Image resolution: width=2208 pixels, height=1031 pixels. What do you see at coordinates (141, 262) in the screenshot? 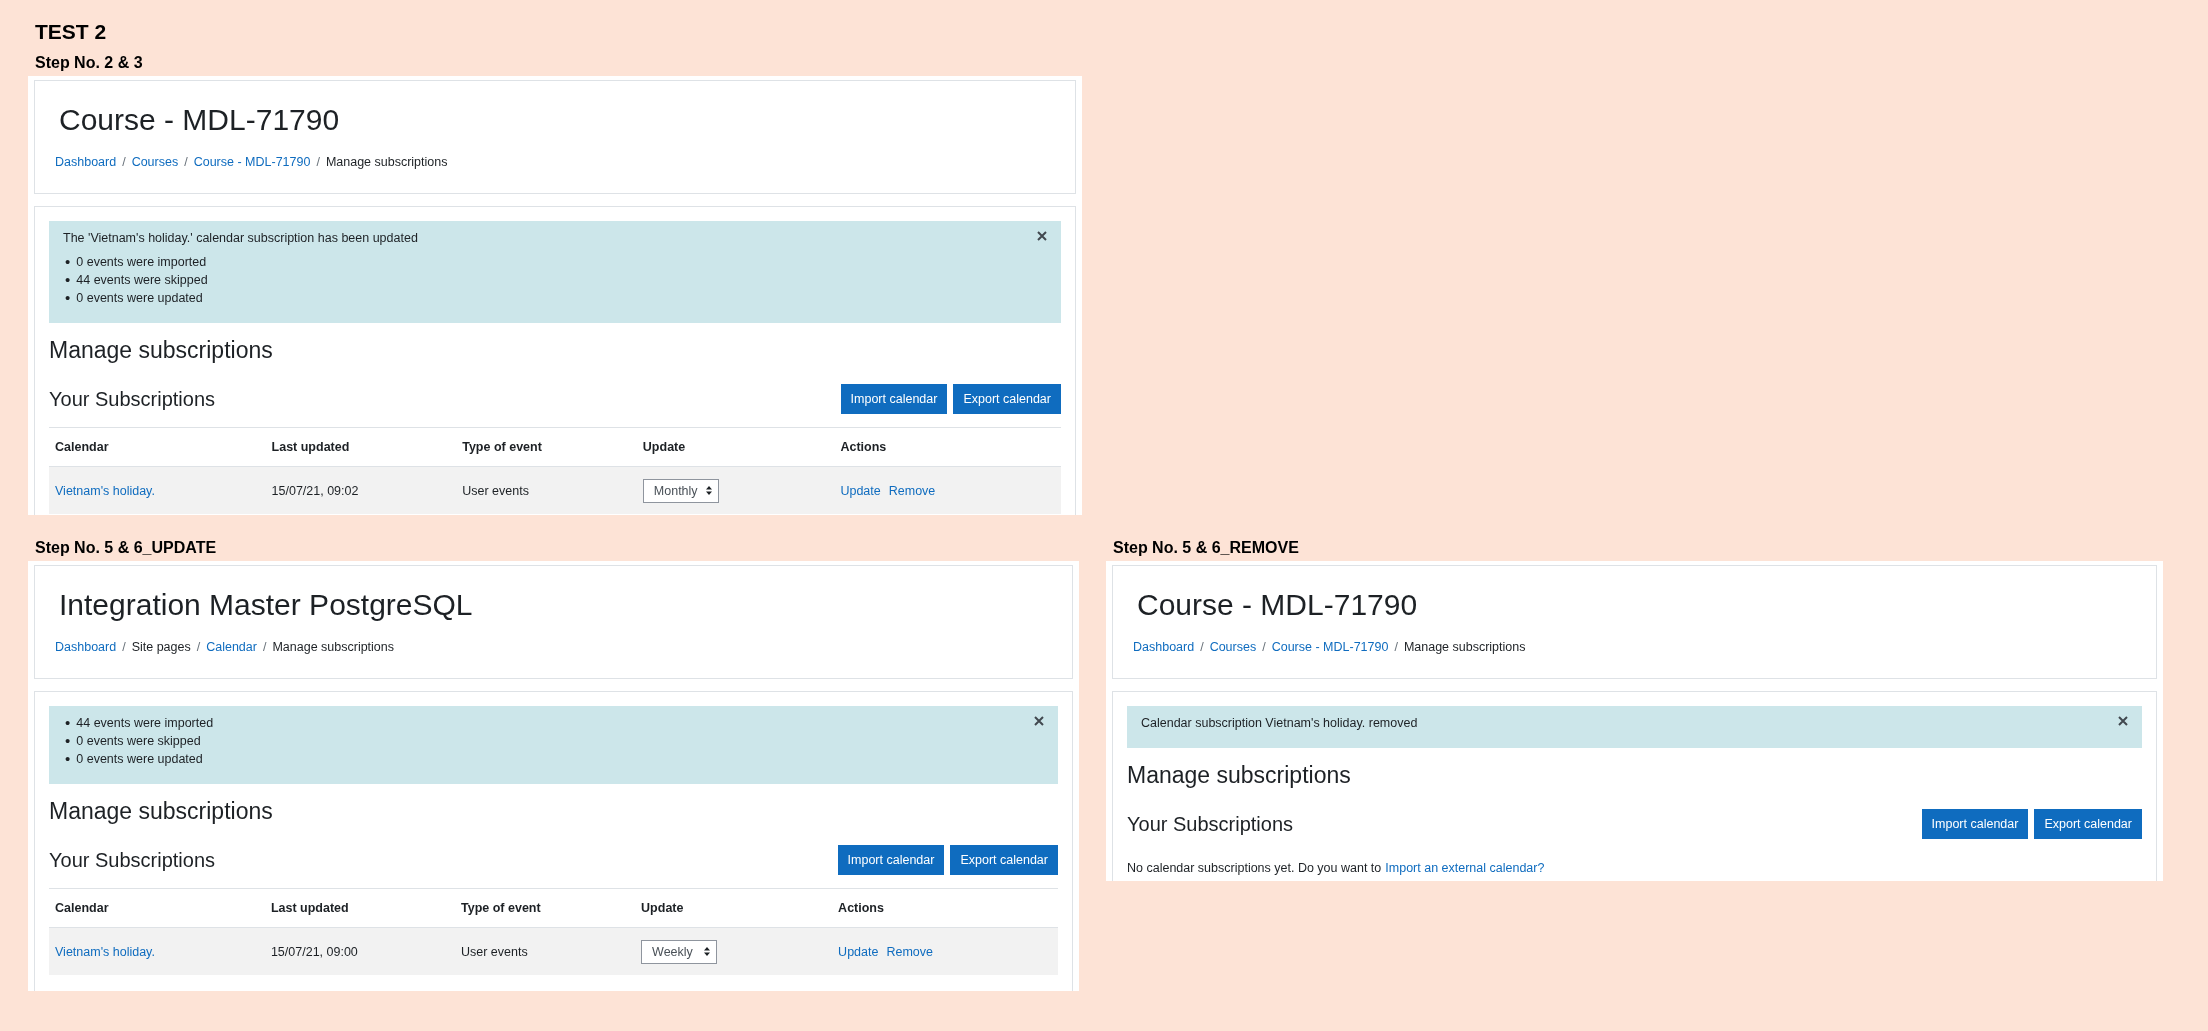
I see `alert-list-item: 0 events were imported` at bounding box center [141, 262].